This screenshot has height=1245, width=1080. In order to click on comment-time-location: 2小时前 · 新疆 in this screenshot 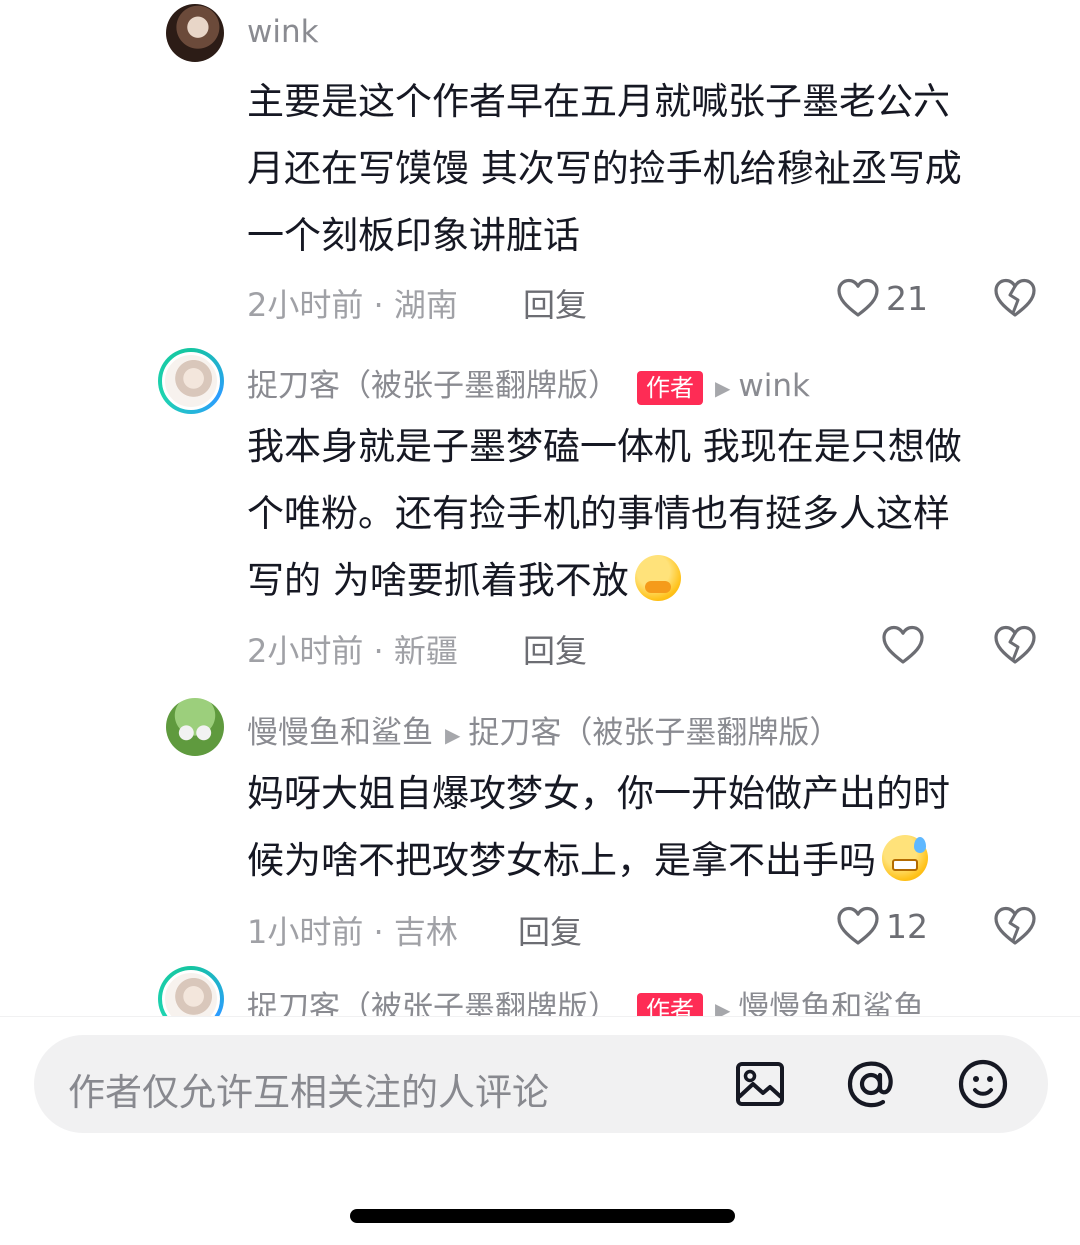, I will do `click(352, 651)`.